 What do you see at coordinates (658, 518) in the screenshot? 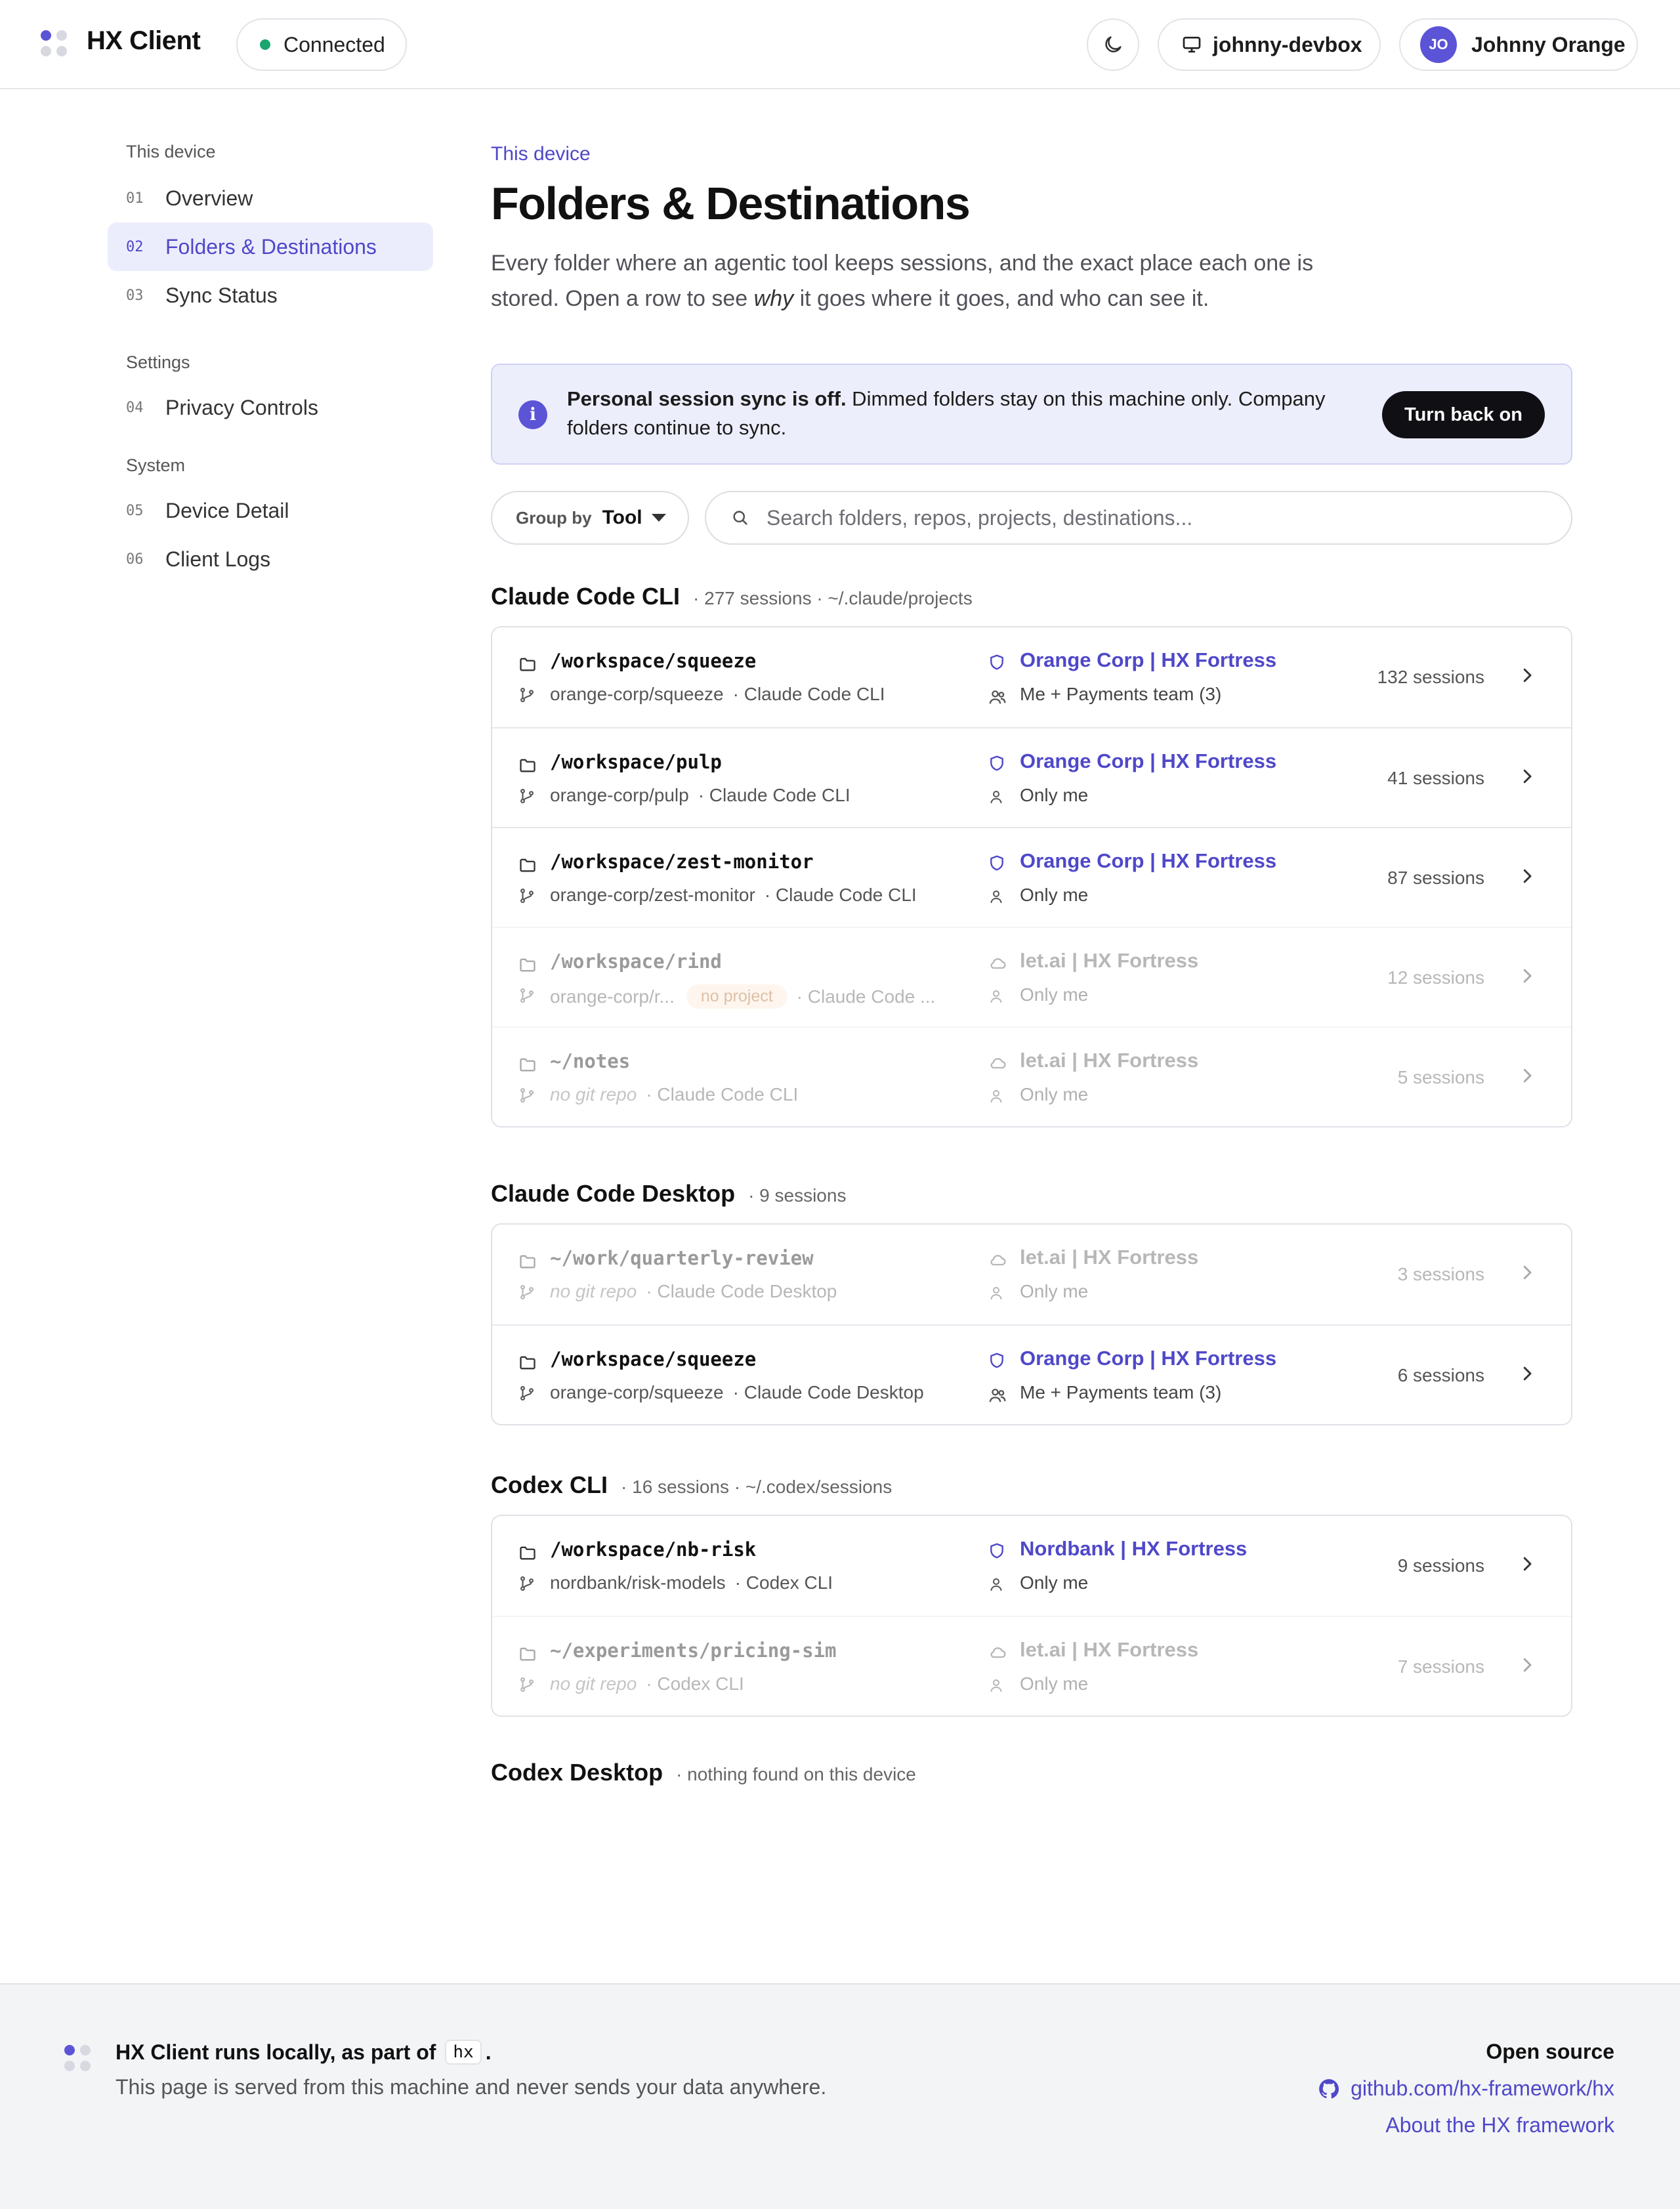
I see `caret-down-icon` at bounding box center [658, 518].